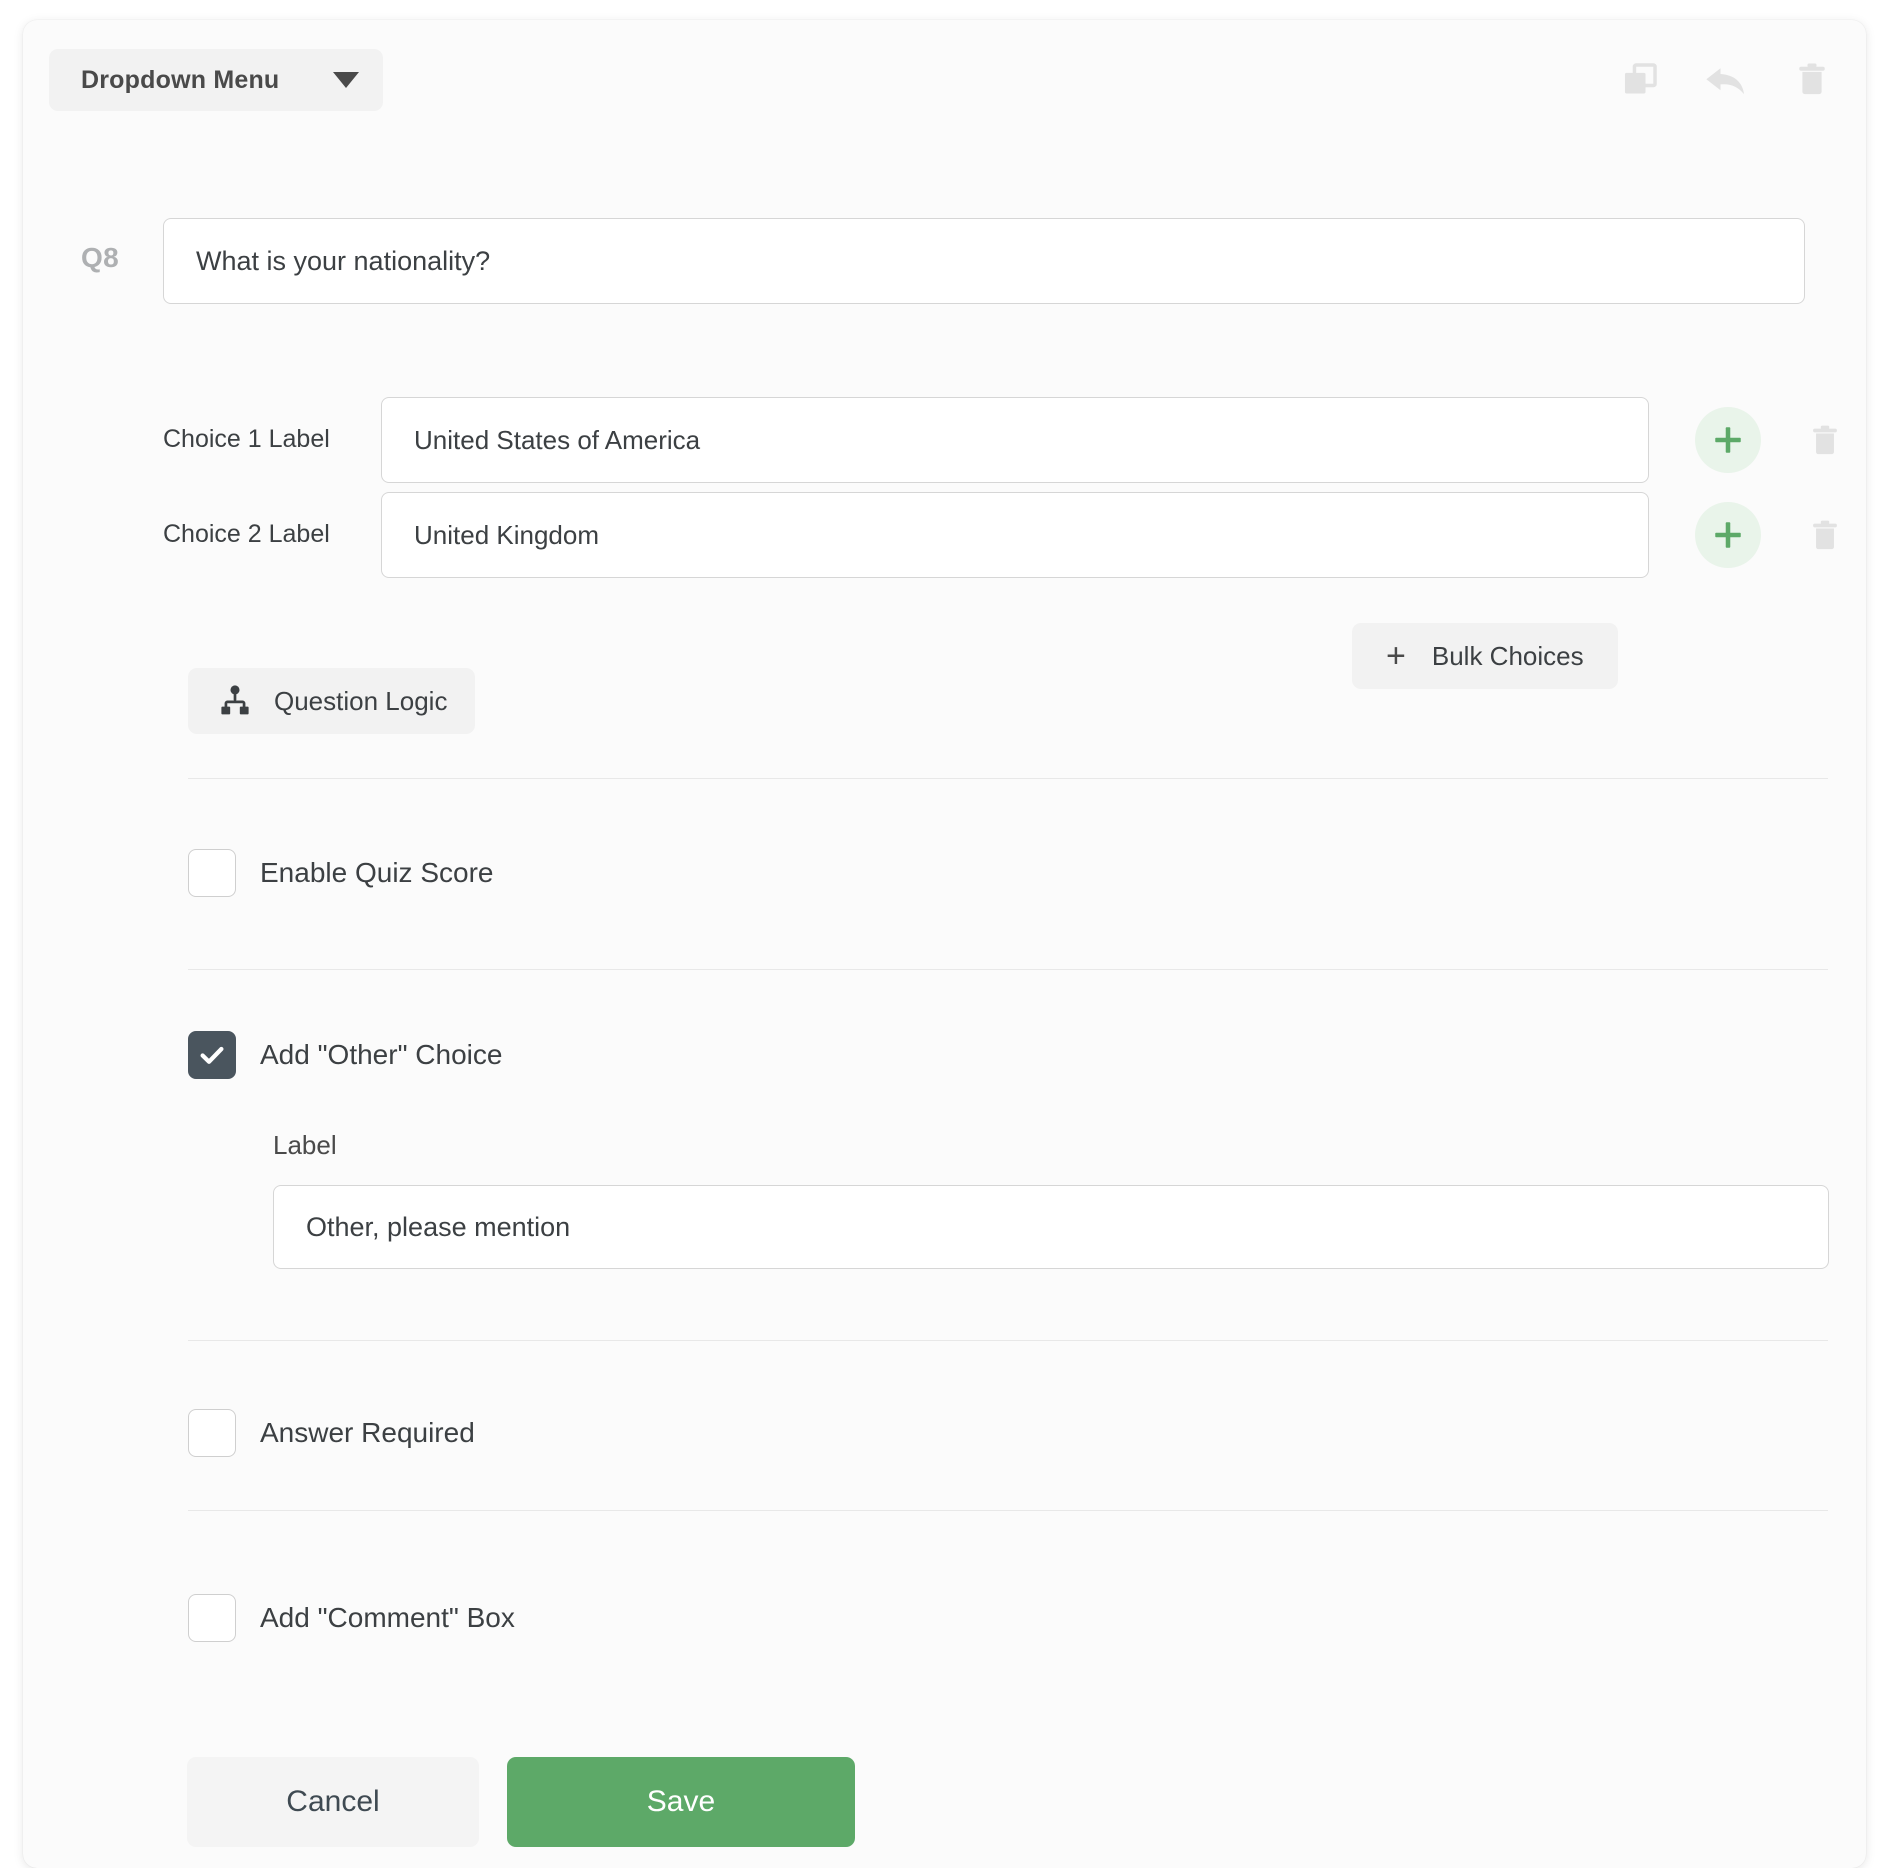 The image size is (1894, 1868). I want to click on add-other-choice-checkbox, so click(212, 1055).